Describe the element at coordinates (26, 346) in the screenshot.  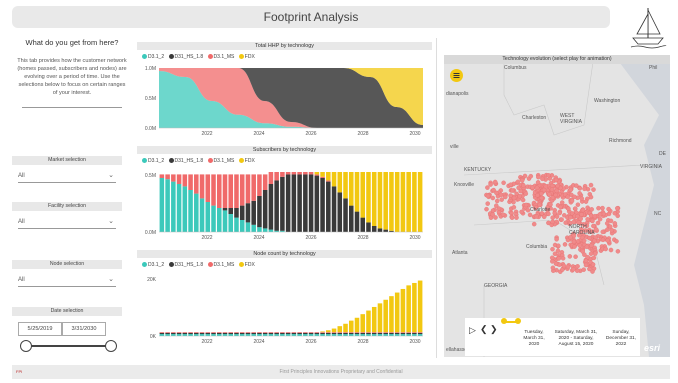
I see `date-slider-start-handle` at that location.